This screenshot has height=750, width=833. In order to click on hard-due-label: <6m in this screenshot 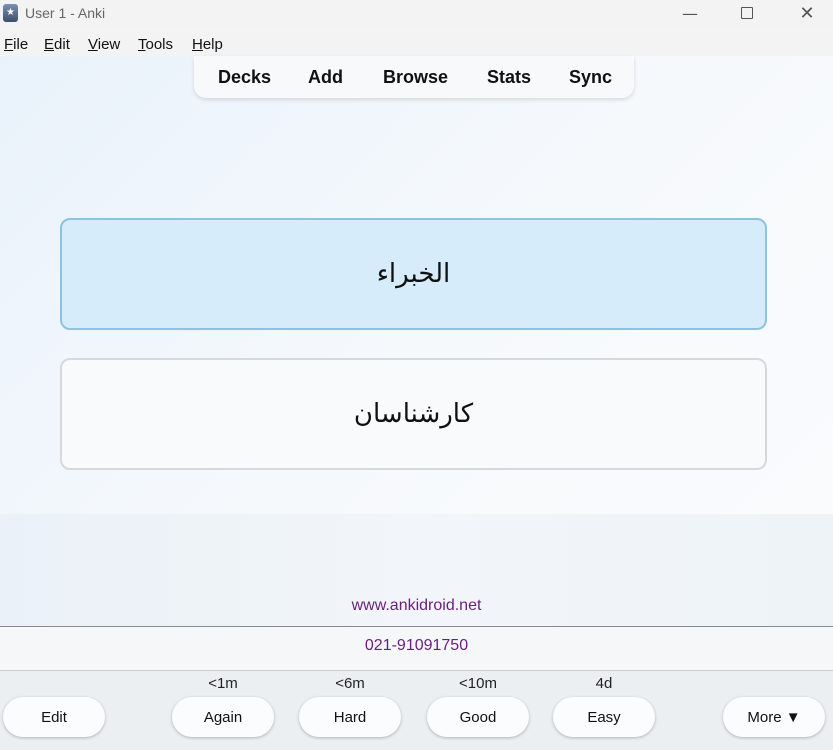, I will do `click(350, 683)`.